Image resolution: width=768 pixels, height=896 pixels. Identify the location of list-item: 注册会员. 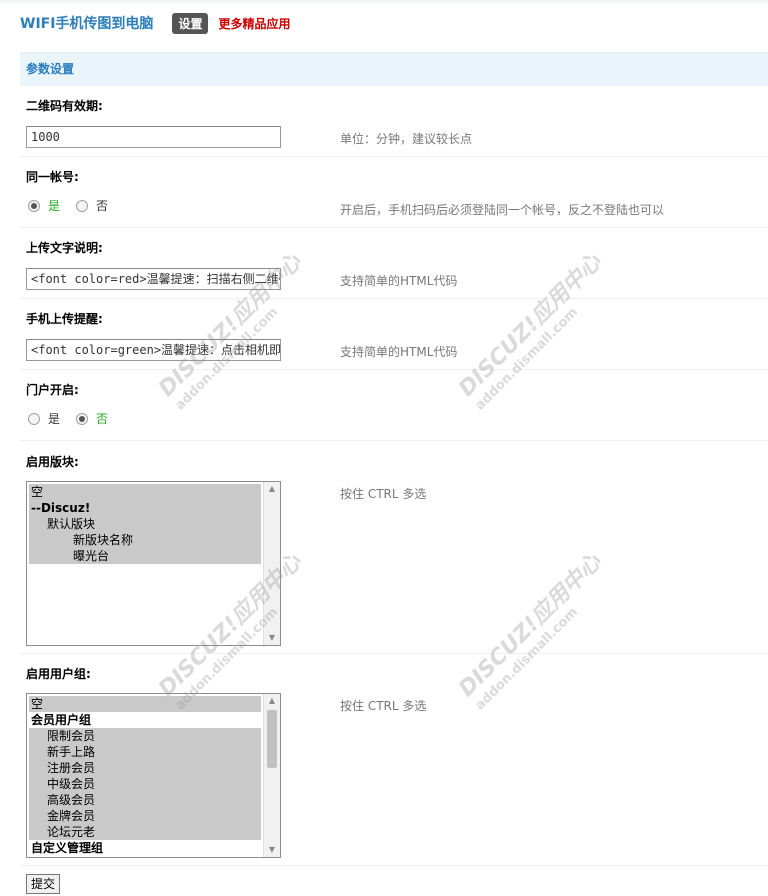
(145, 768).